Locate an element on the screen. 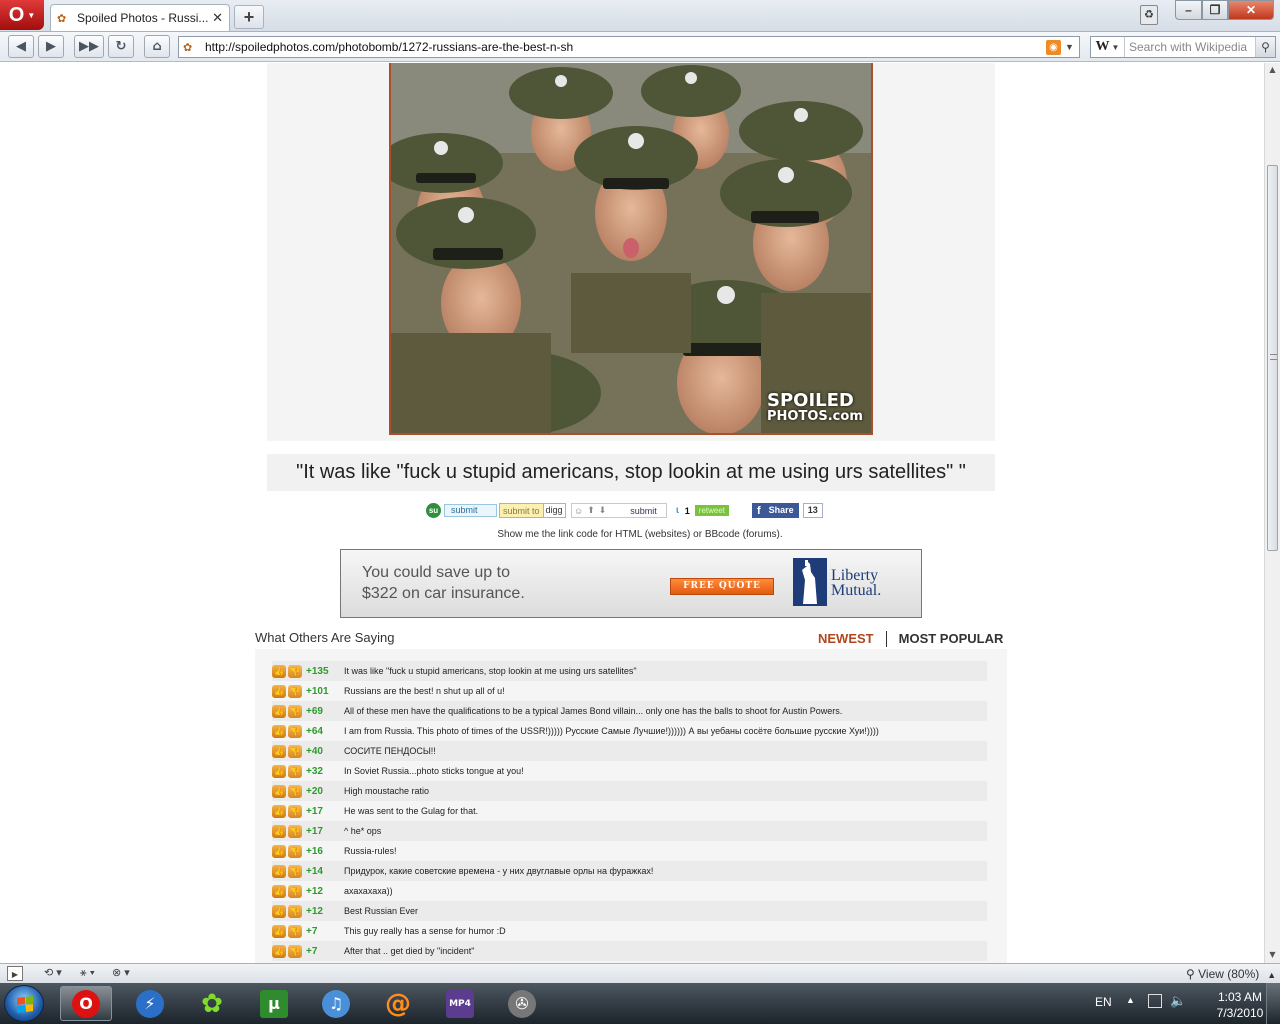 The height and width of the screenshot is (1024, 1280). vertical-scrollbar: ▲ ▼ is located at coordinates (1272, 513).